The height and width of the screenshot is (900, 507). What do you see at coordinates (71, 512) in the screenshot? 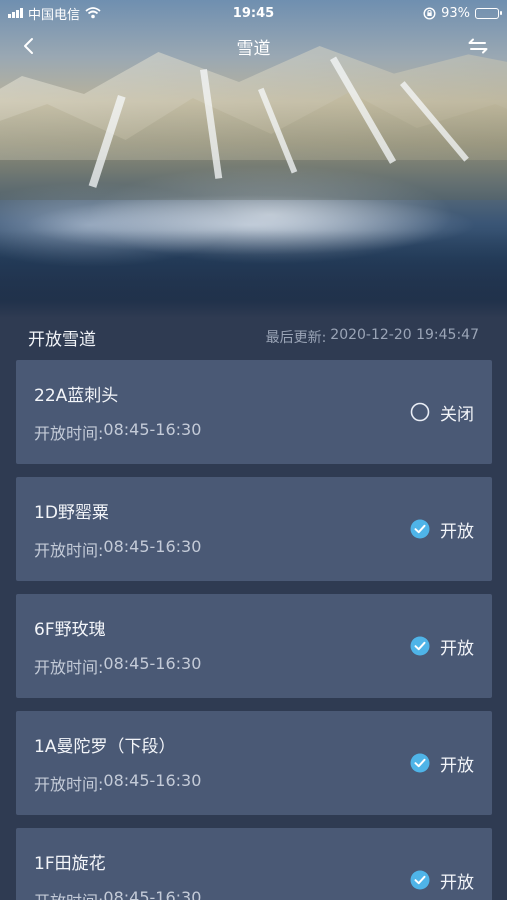
I see `run-name: 1D野罂粟` at bounding box center [71, 512].